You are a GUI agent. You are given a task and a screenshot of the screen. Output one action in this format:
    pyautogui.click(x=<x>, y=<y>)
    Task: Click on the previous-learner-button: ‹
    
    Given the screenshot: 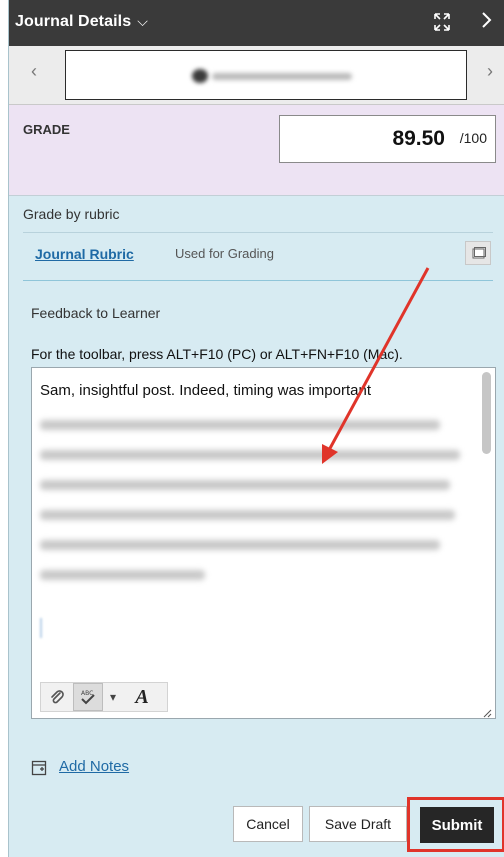 What is the action you would take?
    pyautogui.click(x=34, y=71)
    